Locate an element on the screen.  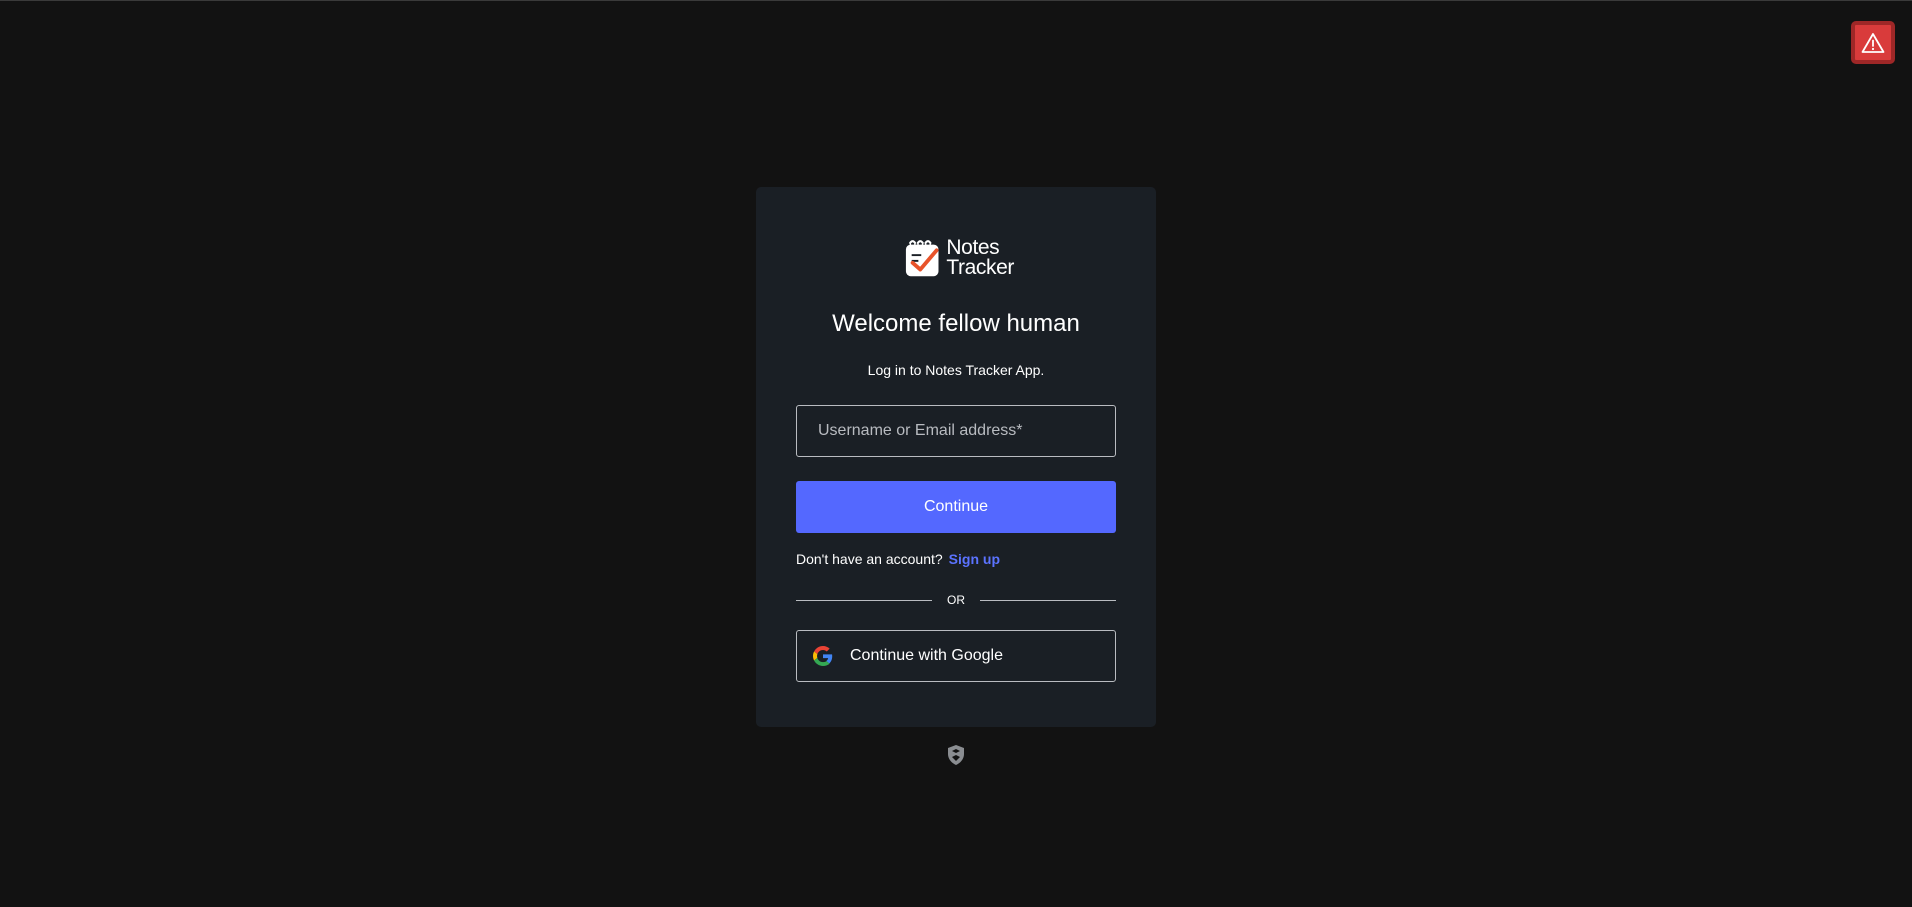
warning-icon is located at coordinates (1873, 42).